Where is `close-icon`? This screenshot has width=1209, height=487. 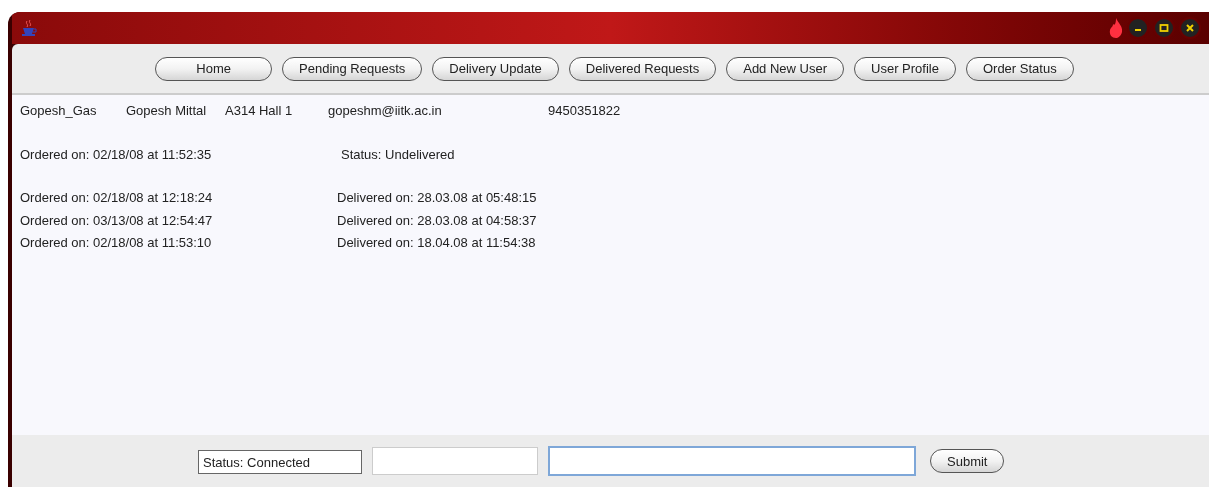
close-icon is located at coordinates (1190, 28).